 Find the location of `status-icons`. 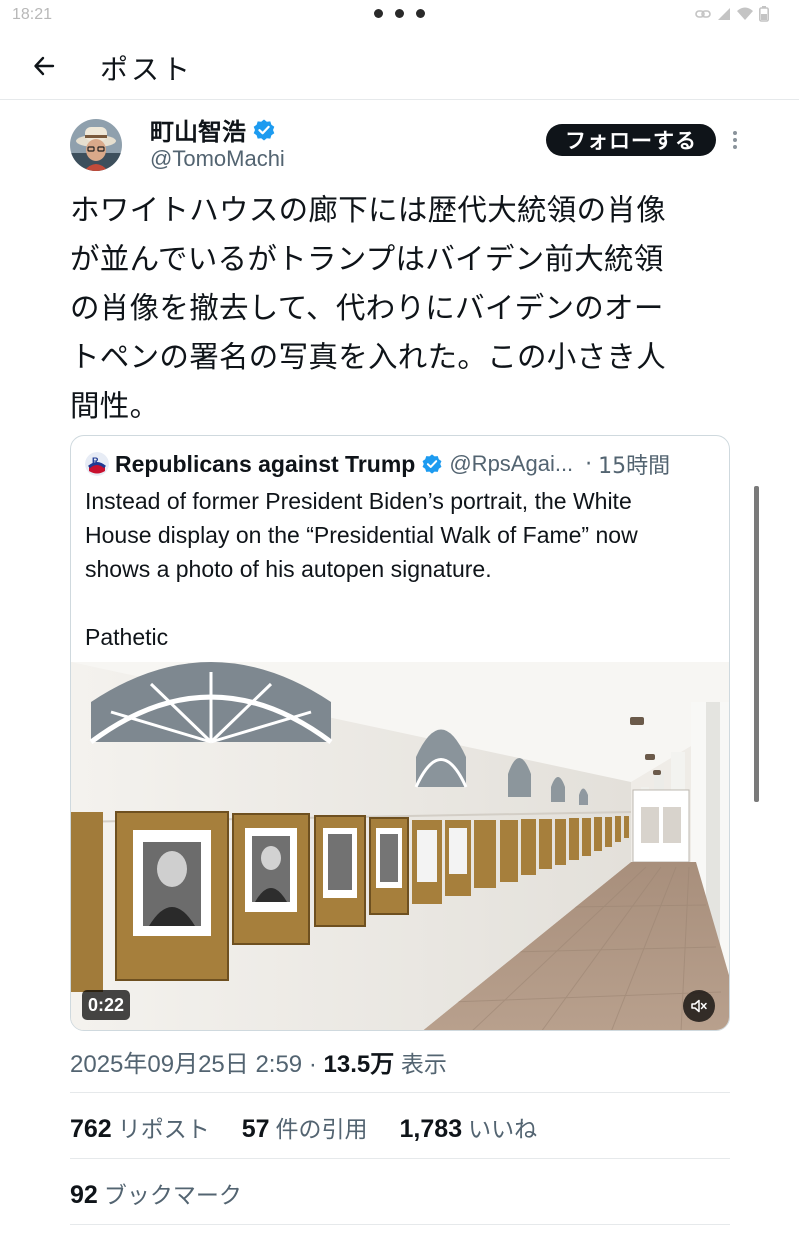

status-icons is located at coordinates (732, 14).